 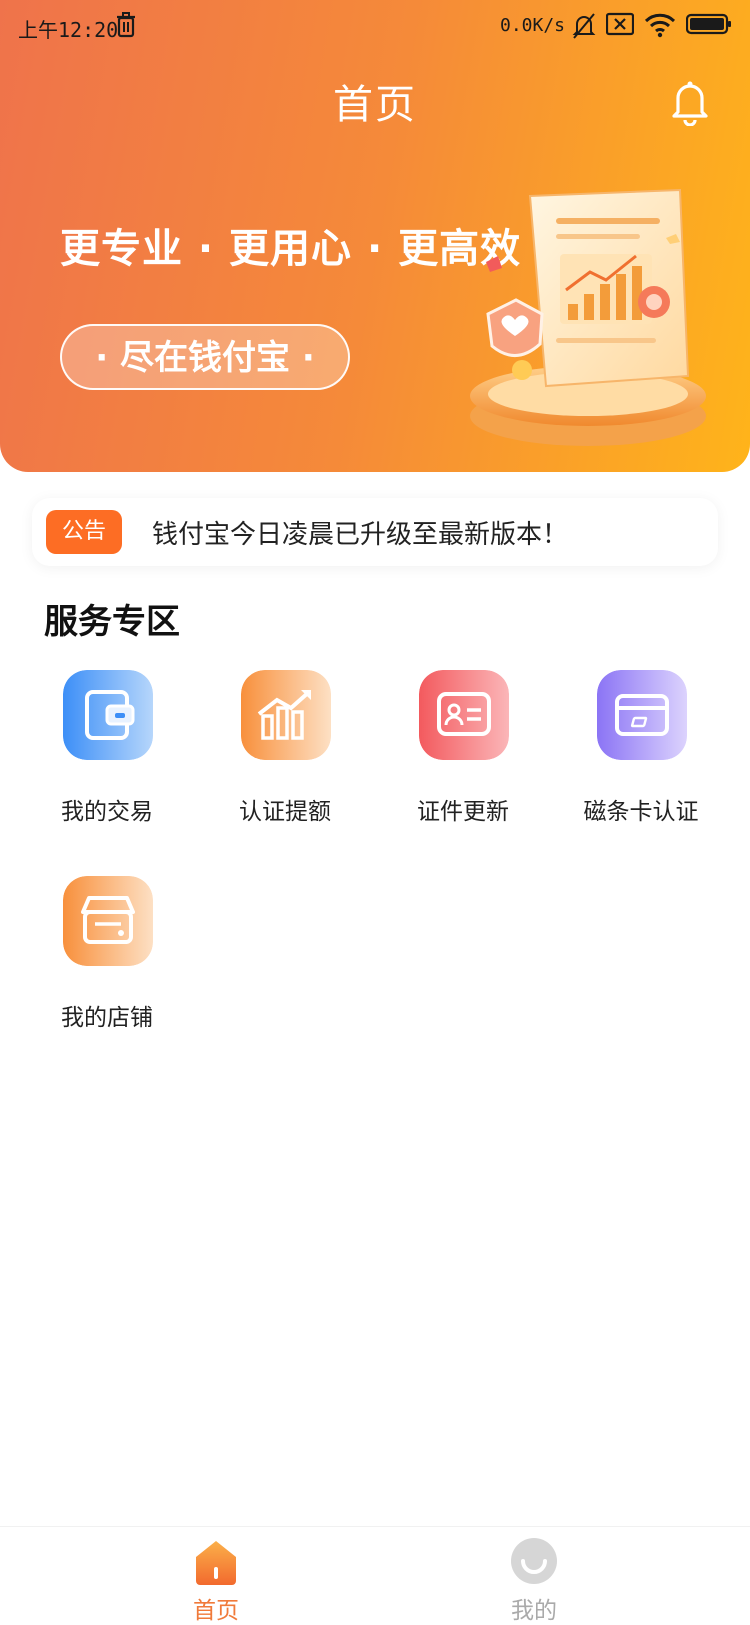 What do you see at coordinates (708, 24) in the screenshot?
I see `battery-icon` at bounding box center [708, 24].